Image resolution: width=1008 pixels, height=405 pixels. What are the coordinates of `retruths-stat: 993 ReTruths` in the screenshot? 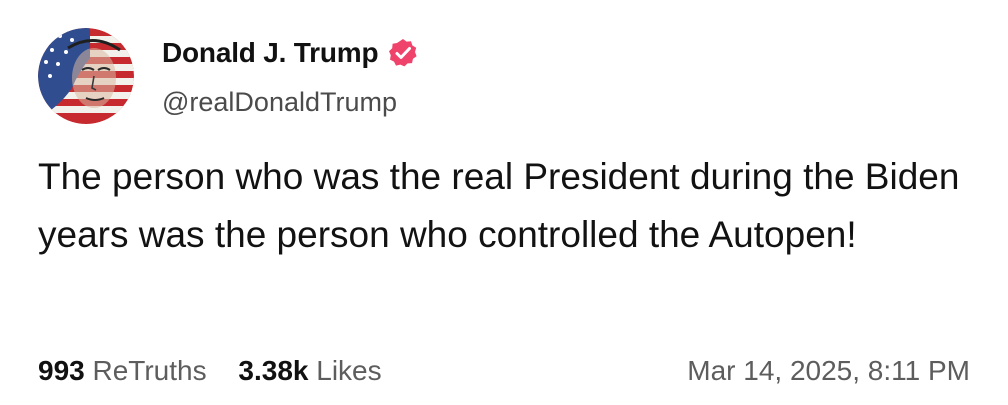 It's located at (122, 371).